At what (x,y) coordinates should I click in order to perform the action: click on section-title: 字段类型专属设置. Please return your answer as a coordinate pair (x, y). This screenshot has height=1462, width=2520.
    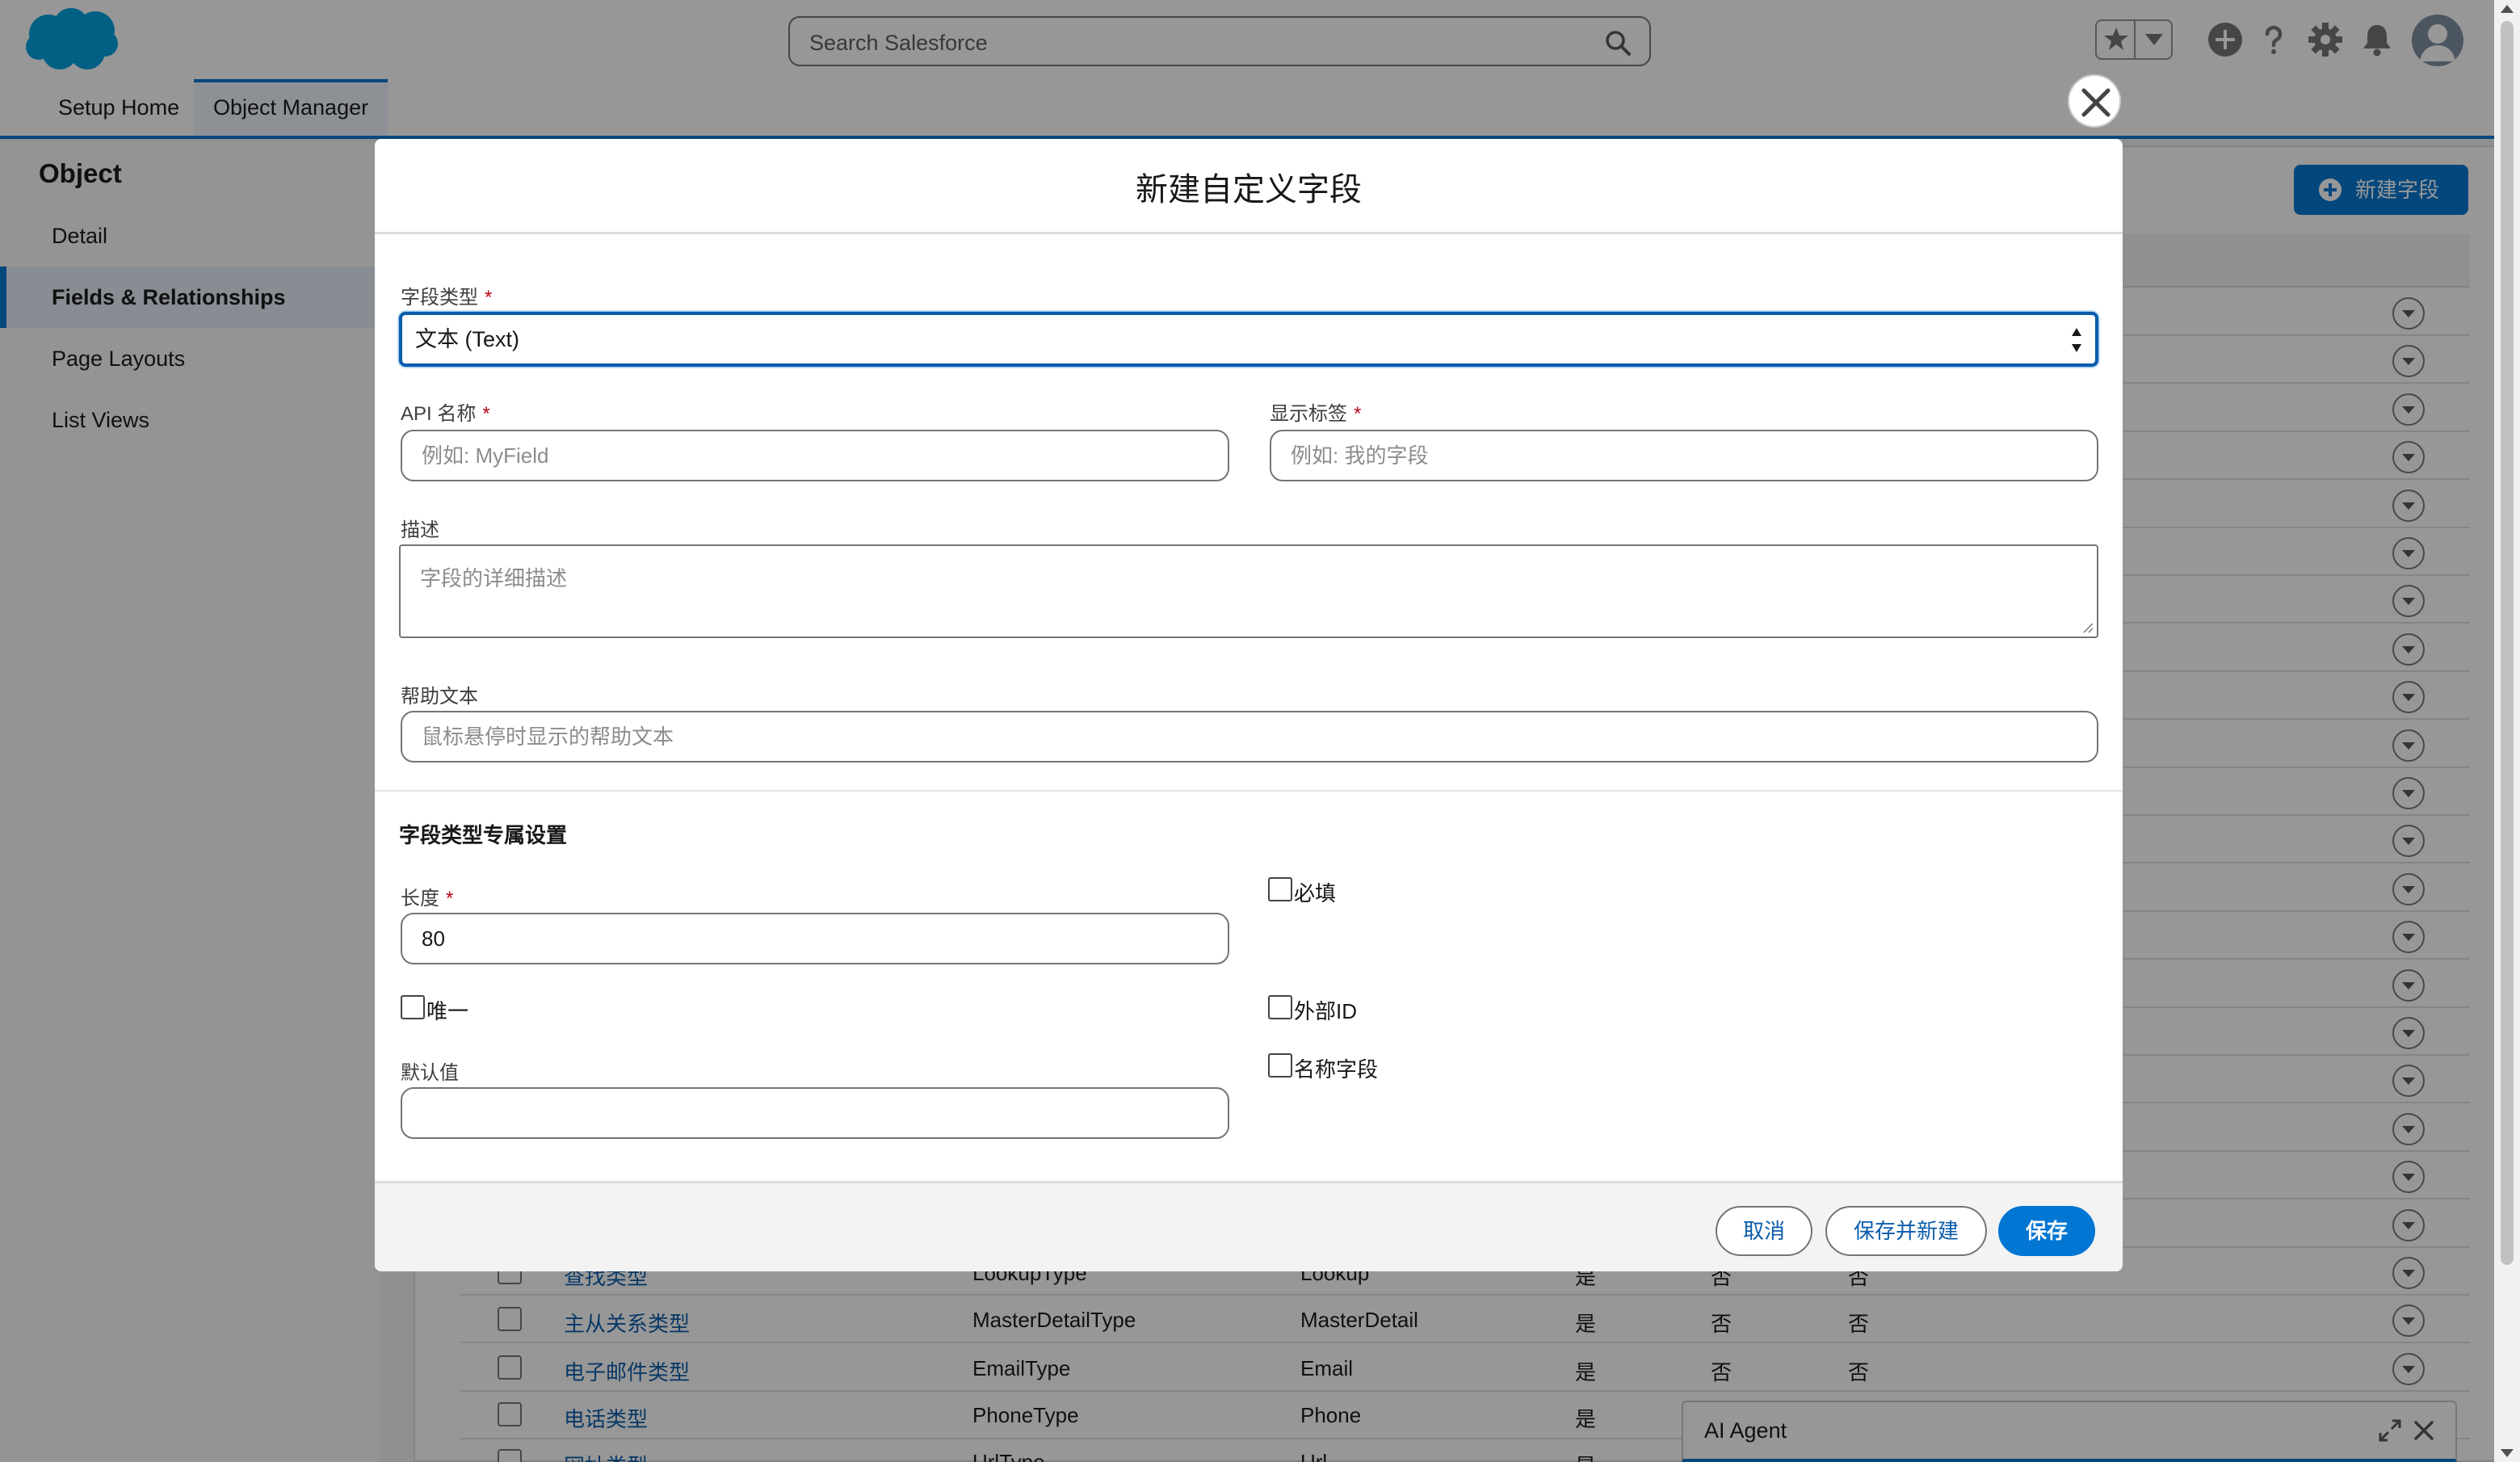
    Looking at the image, I should click on (483, 835).